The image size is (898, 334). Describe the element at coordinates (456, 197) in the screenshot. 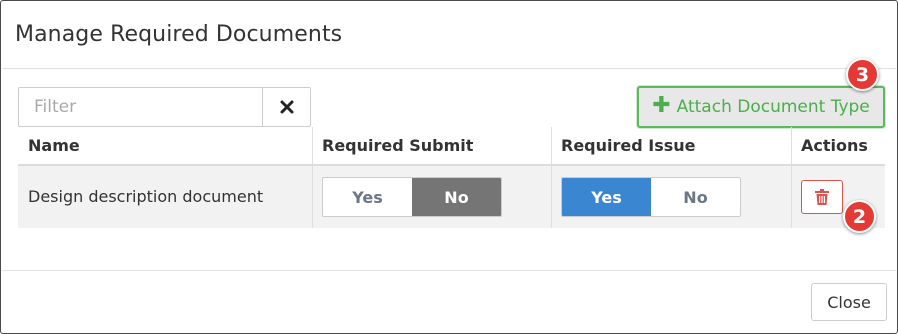

I see `required-submit-no-option: No` at that location.